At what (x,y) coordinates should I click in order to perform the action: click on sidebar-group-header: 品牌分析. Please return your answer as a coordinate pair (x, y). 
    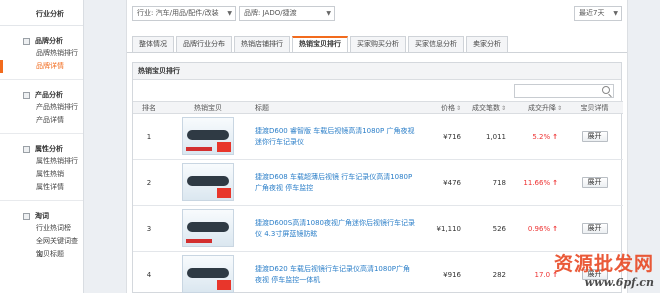
    Looking at the image, I should click on (41, 41).